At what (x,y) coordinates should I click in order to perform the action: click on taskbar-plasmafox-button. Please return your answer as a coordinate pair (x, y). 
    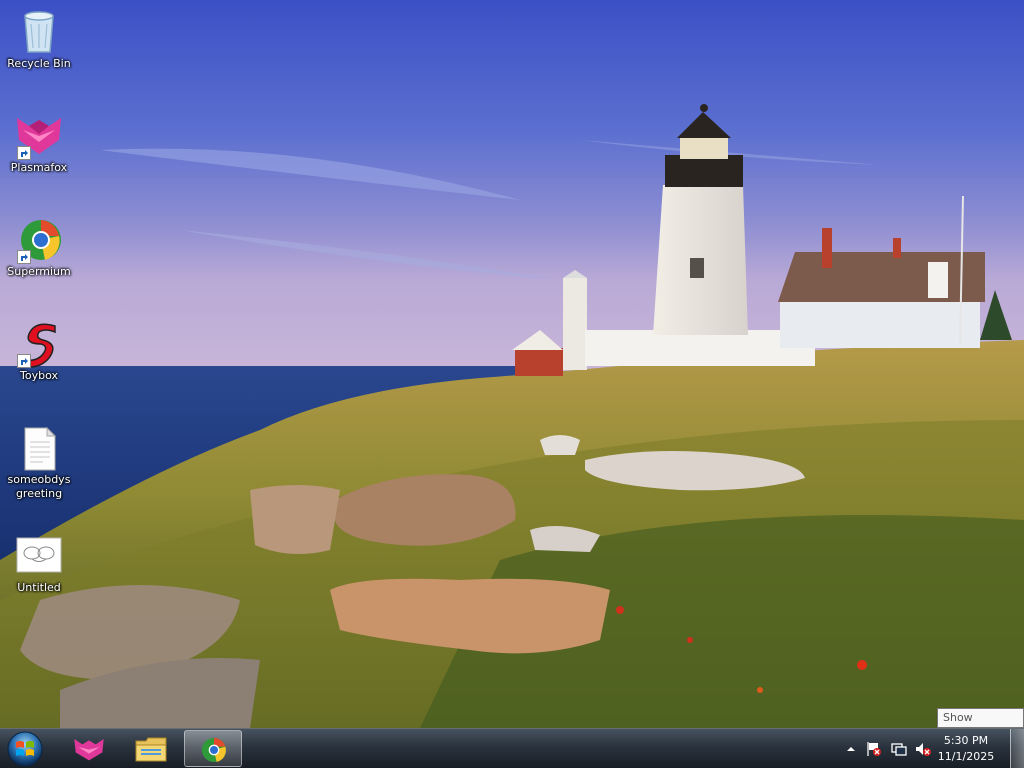
    Looking at the image, I should click on (89, 748).